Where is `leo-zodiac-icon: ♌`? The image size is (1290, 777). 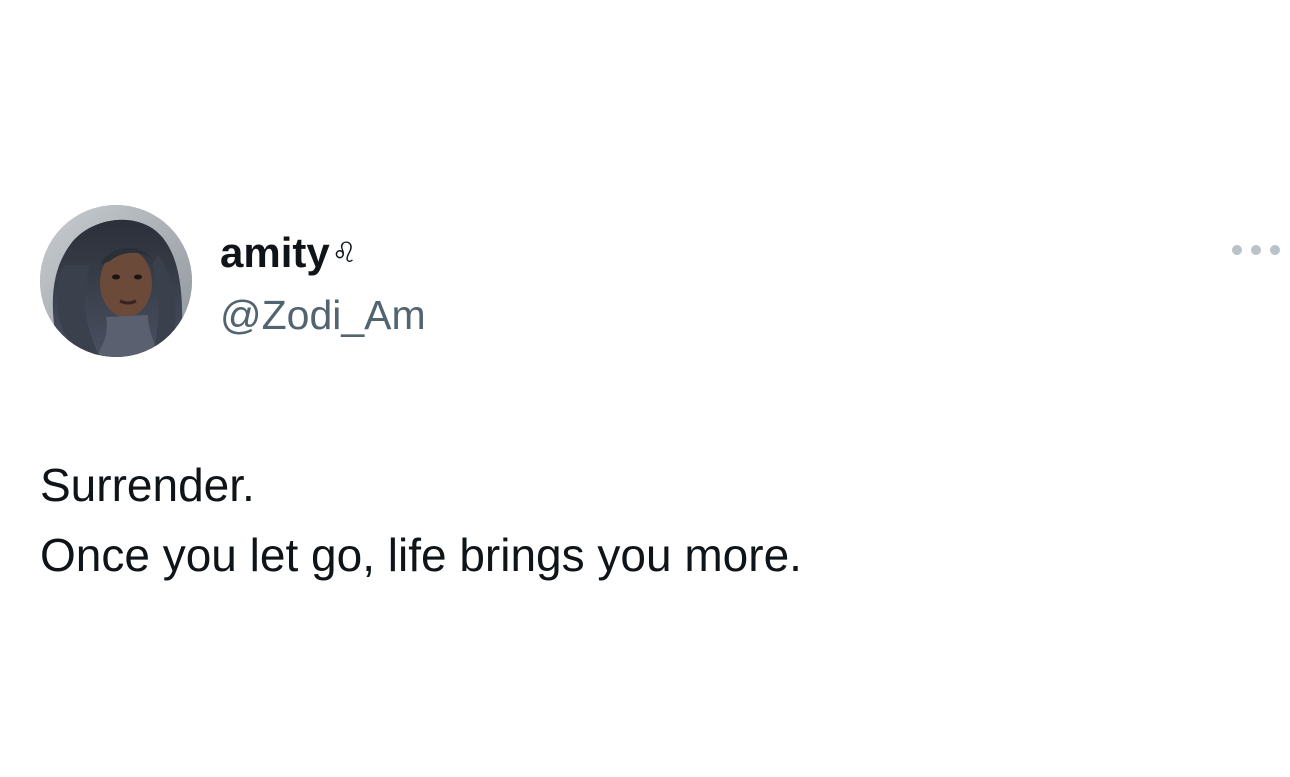
leo-zodiac-icon: ♌ is located at coordinates (344, 252).